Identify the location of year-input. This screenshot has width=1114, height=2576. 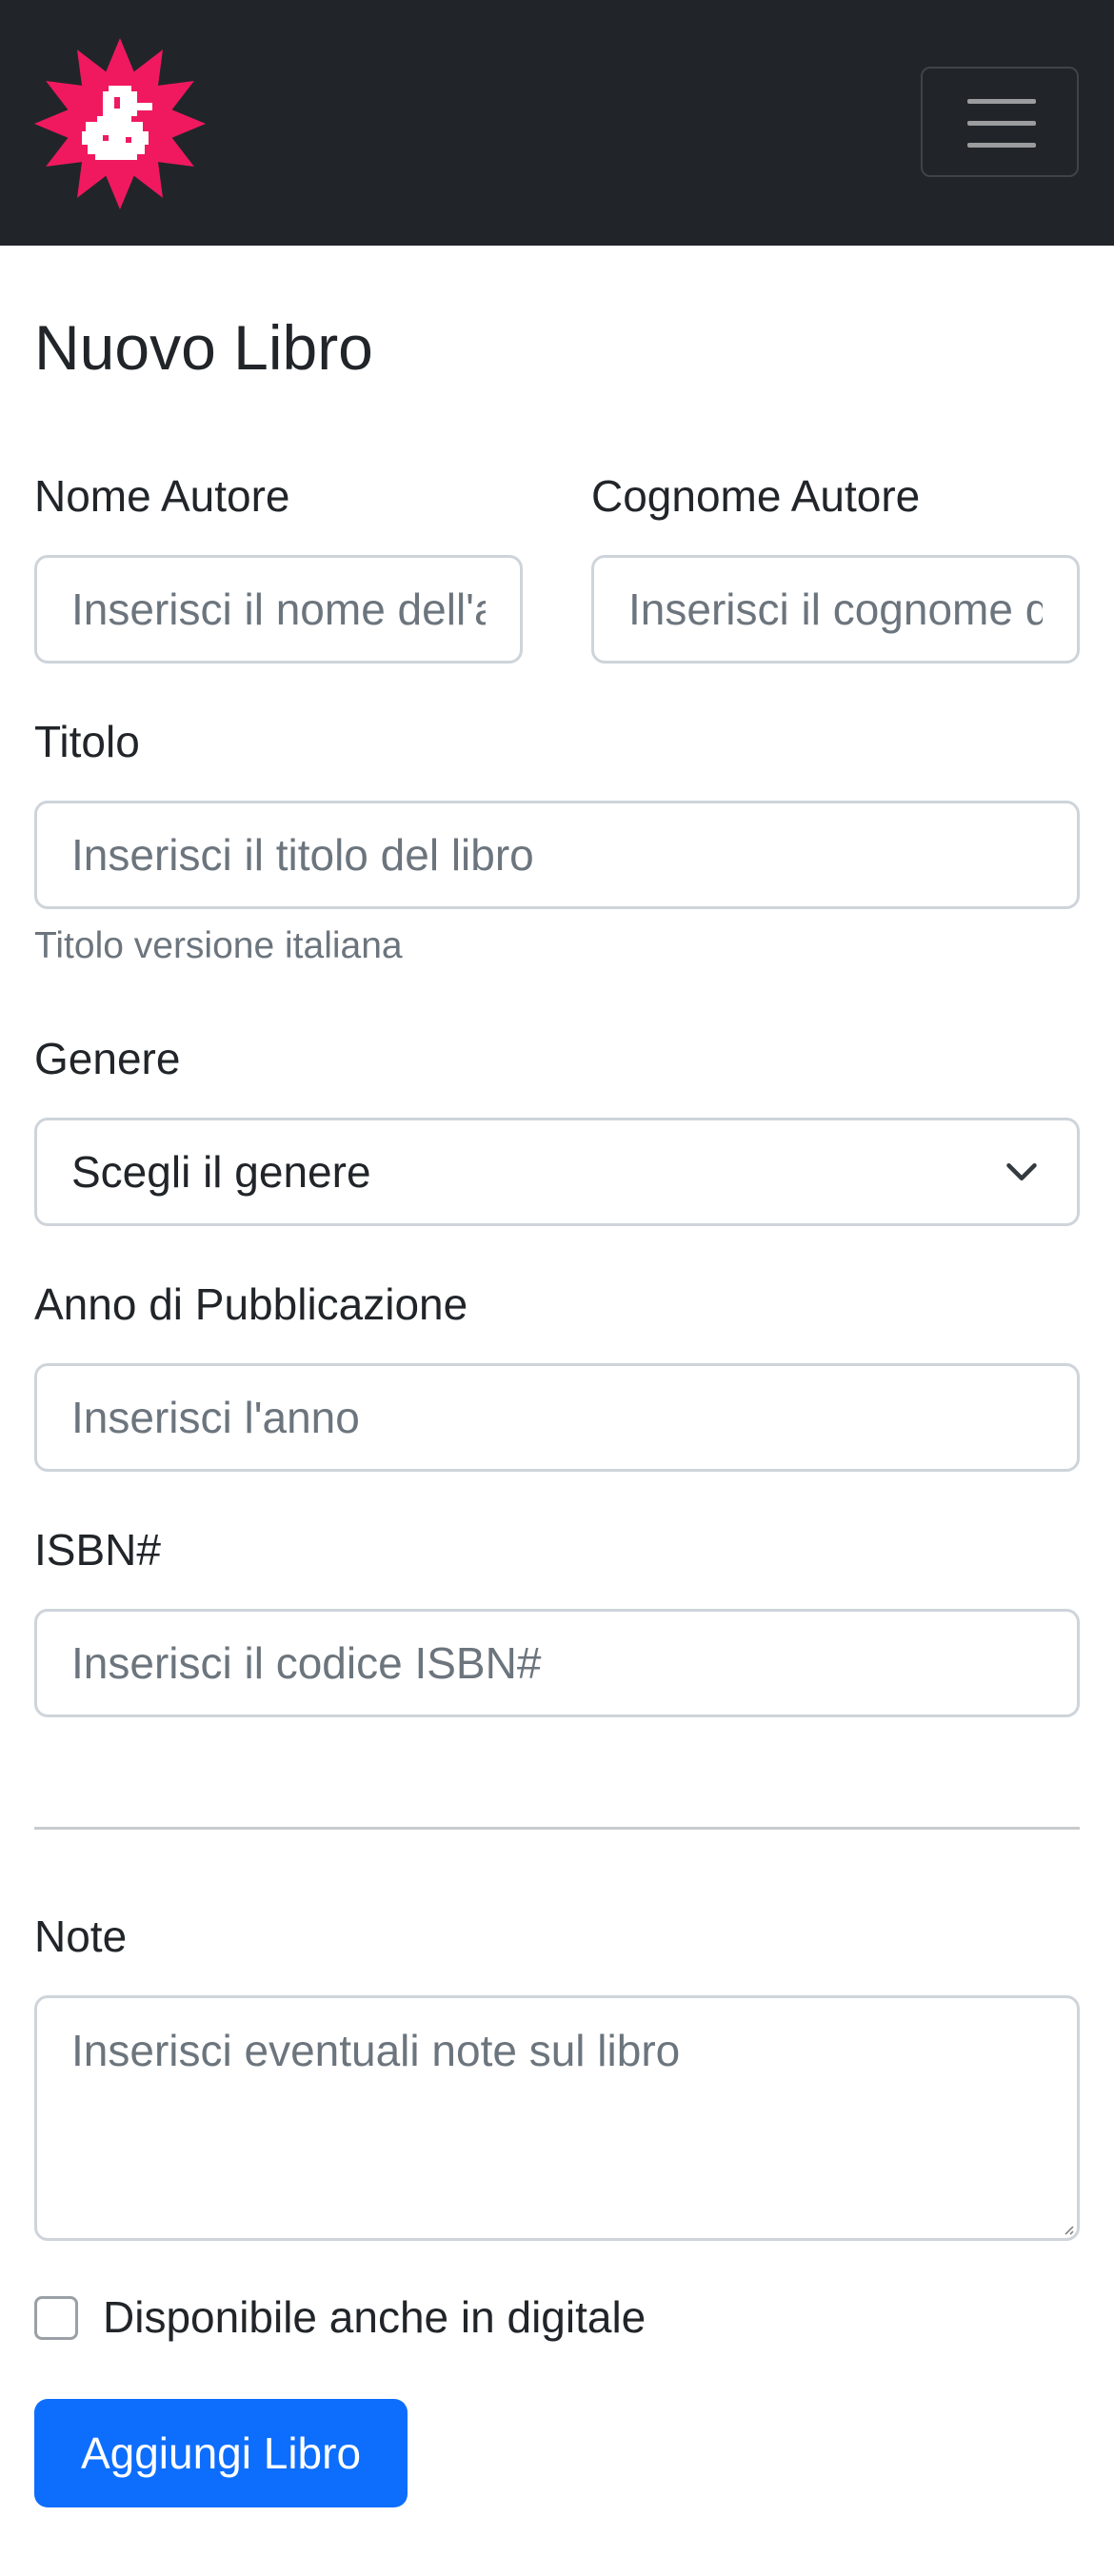
(557, 1418).